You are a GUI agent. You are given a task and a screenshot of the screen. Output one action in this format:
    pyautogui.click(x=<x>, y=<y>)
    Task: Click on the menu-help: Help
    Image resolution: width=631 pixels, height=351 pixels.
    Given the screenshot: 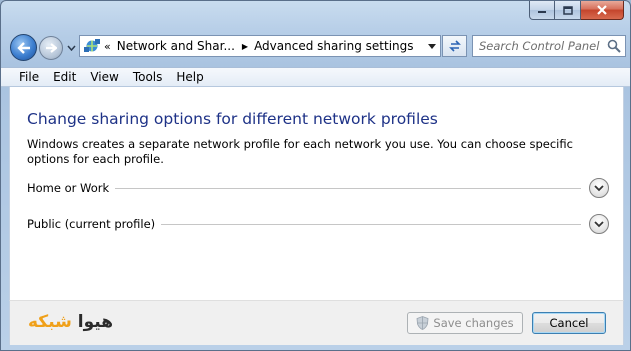 What is the action you would take?
    pyautogui.click(x=189, y=77)
    